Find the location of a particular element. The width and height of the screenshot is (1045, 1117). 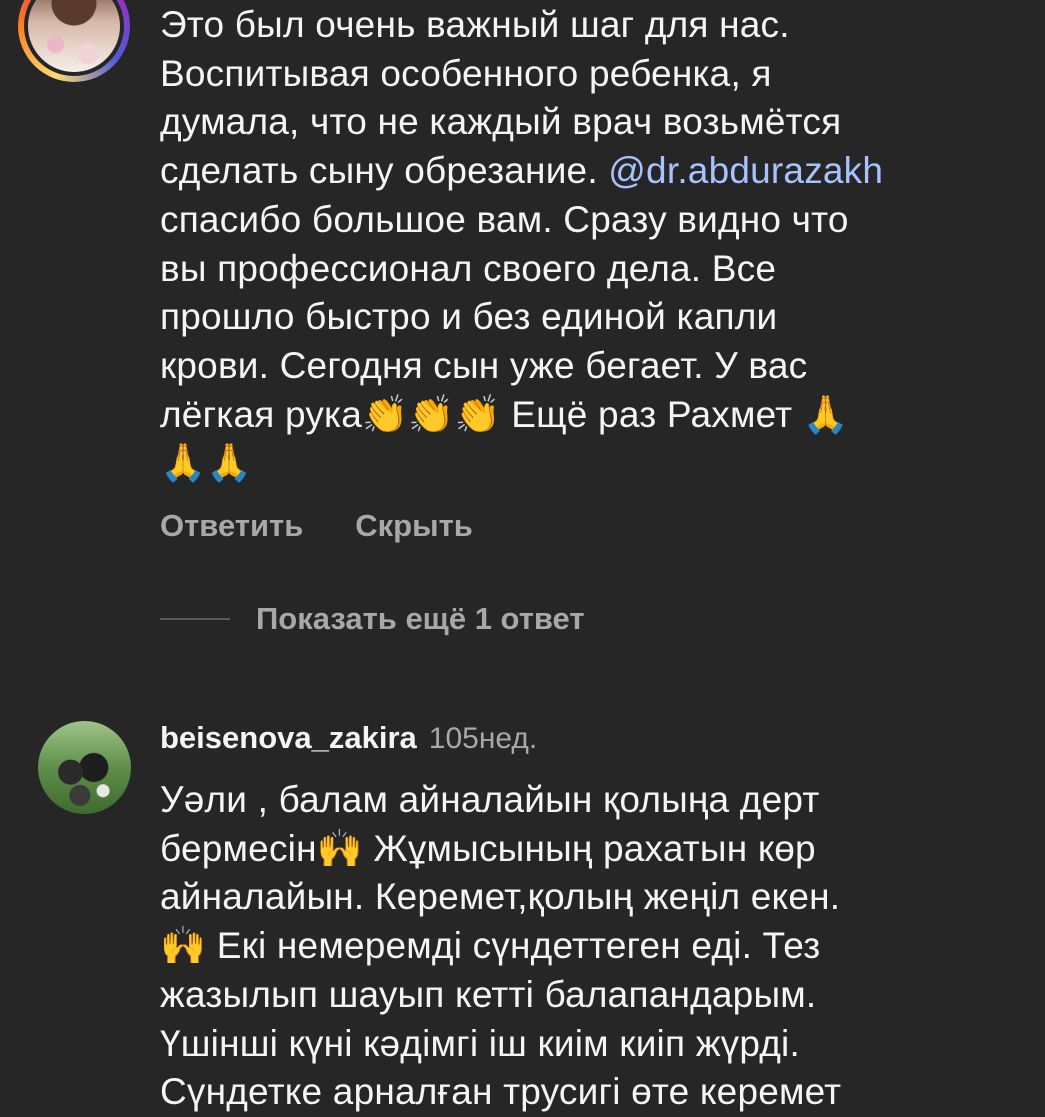

show-more-replies-label: Показать ещё 1 ответ is located at coordinates (420, 618).